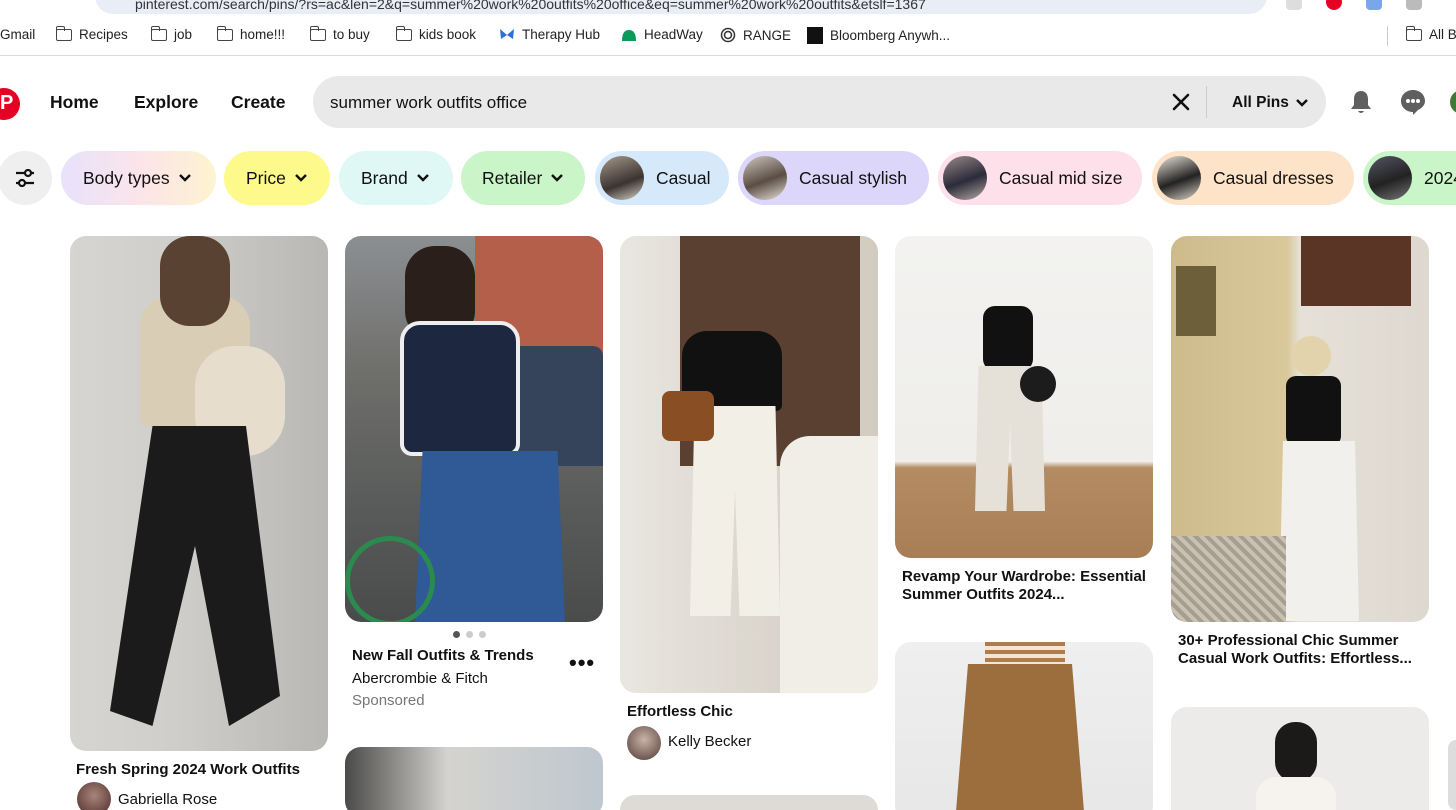 This screenshot has height=810, width=1456. Describe the element at coordinates (339, 33) in the screenshot. I see `bookmark-to-buy: to buy` at that location.